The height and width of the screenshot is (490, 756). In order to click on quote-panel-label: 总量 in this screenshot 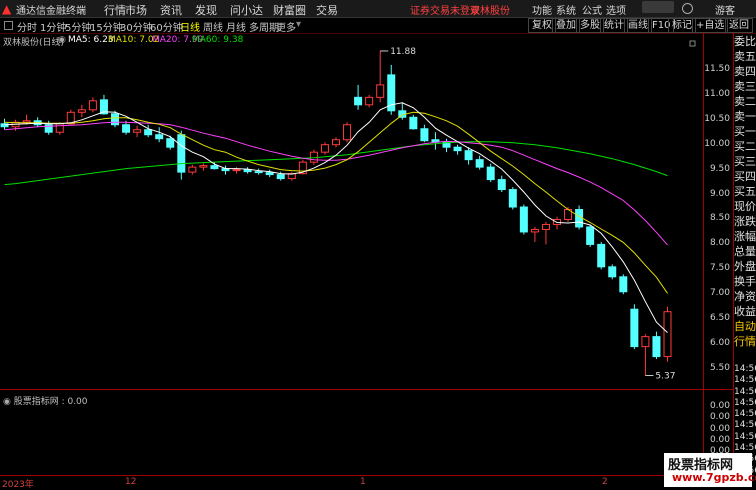, I will do `click(745, 251)`.